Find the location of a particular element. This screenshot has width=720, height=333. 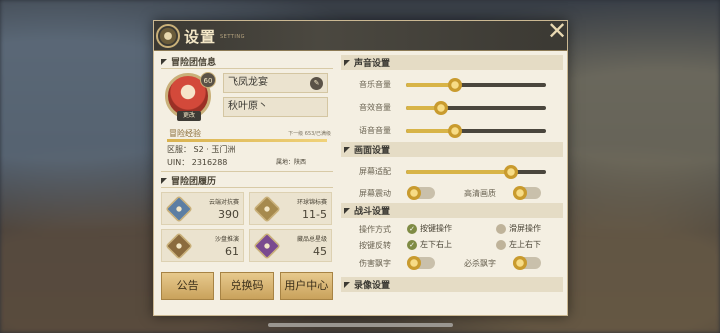

close-icon: ✕ is located at coordinates (557, 31).